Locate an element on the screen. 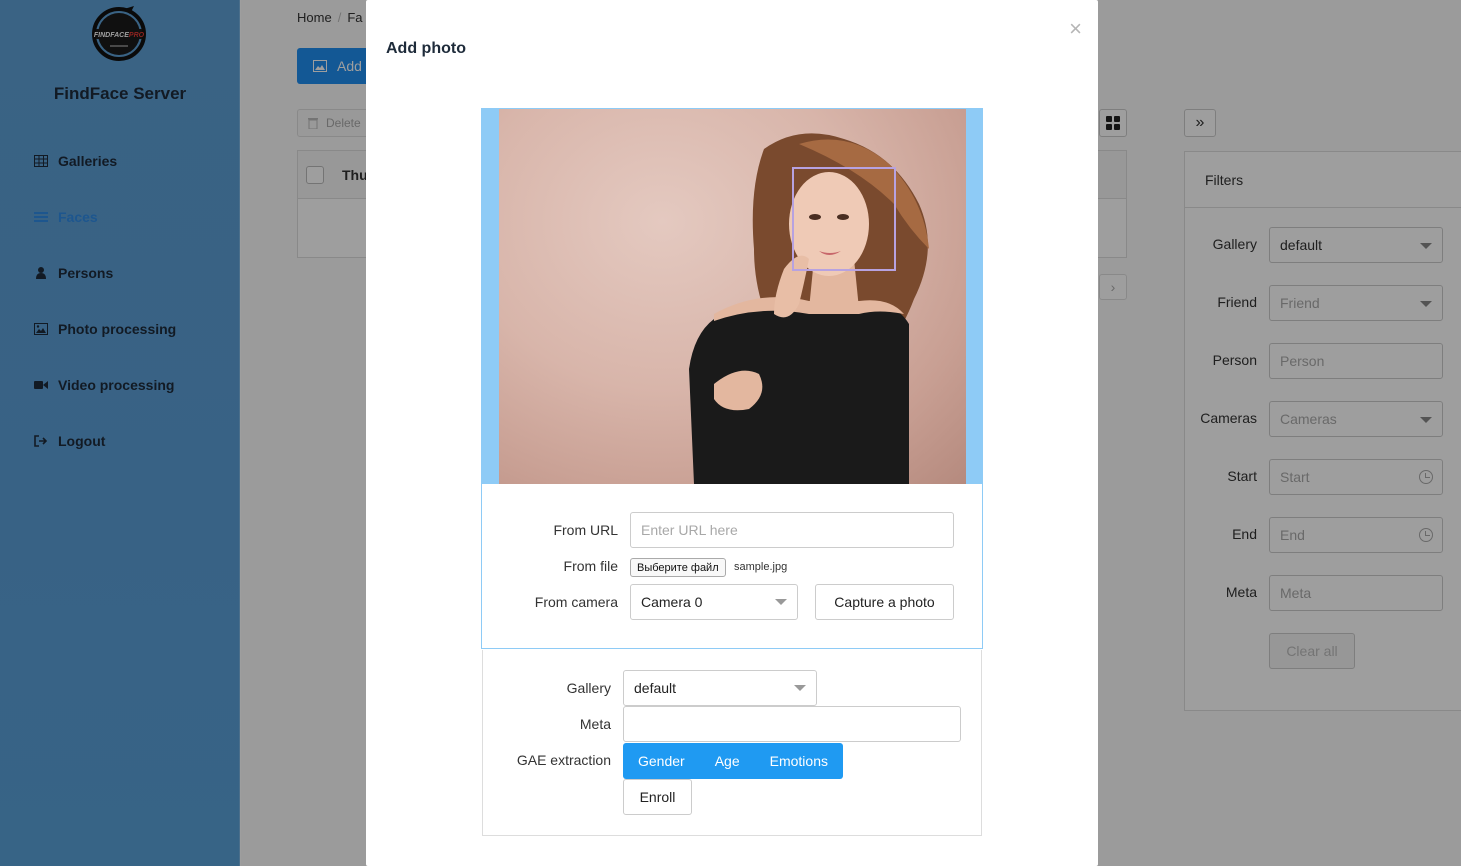  gallery-select: default is located at coordinates (720, 688).